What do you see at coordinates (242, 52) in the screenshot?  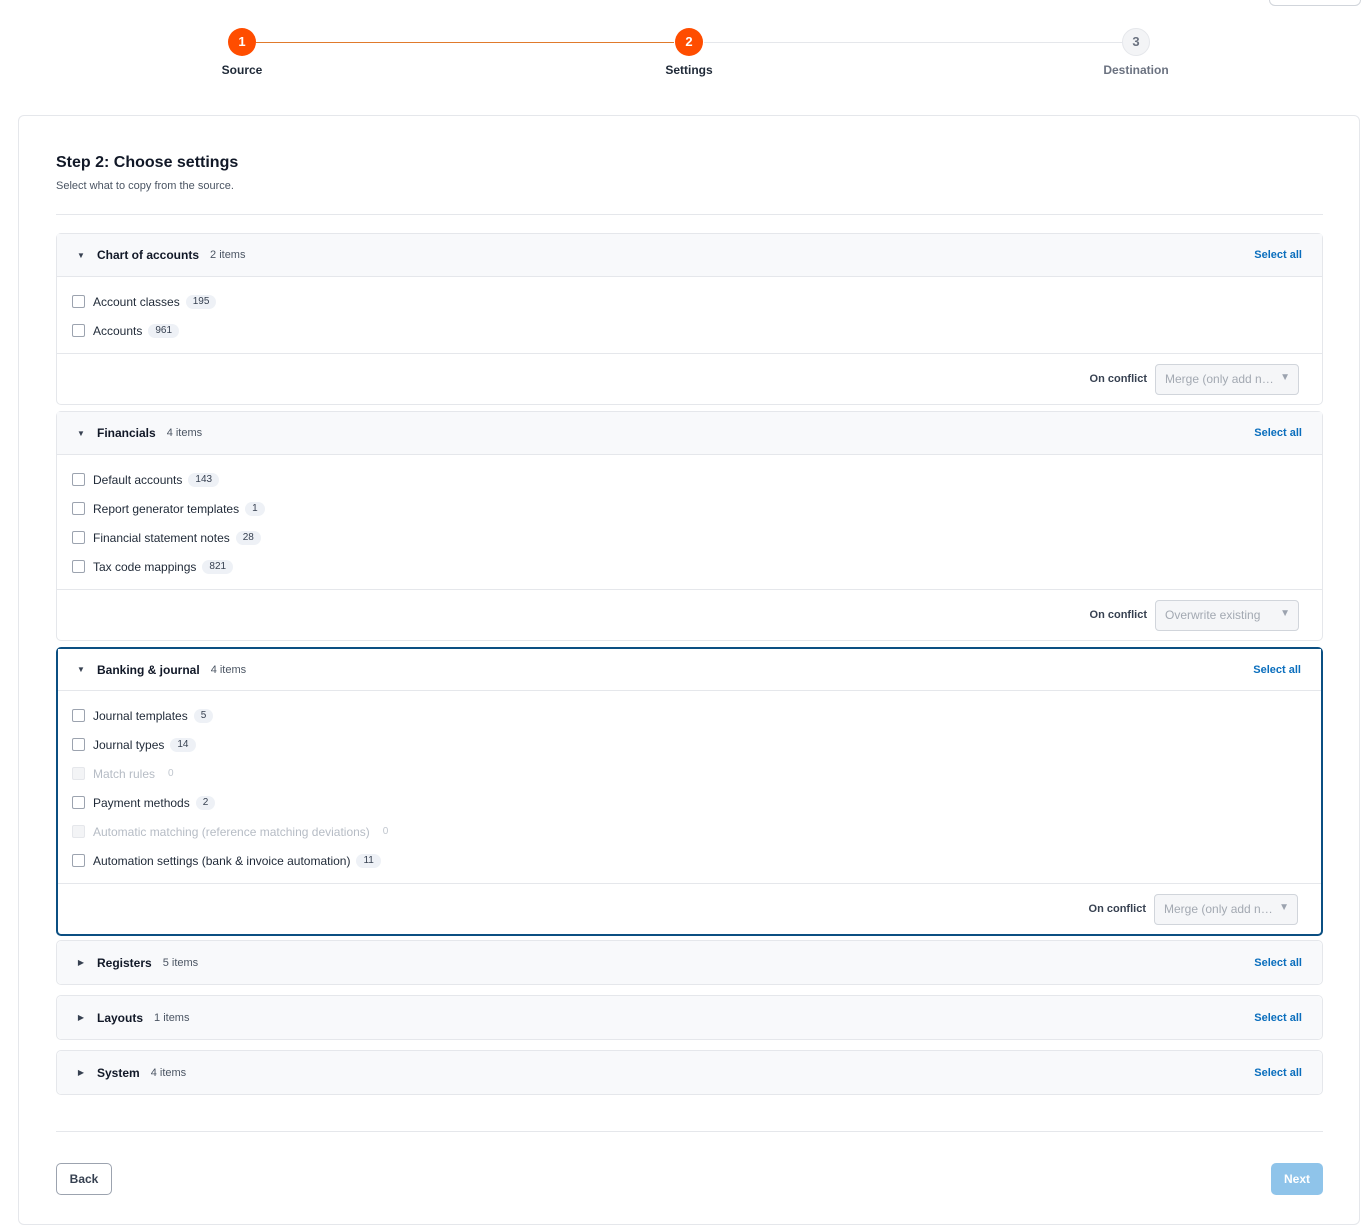 I see `step-source: 1 Source` at bounding box center [242, 52].